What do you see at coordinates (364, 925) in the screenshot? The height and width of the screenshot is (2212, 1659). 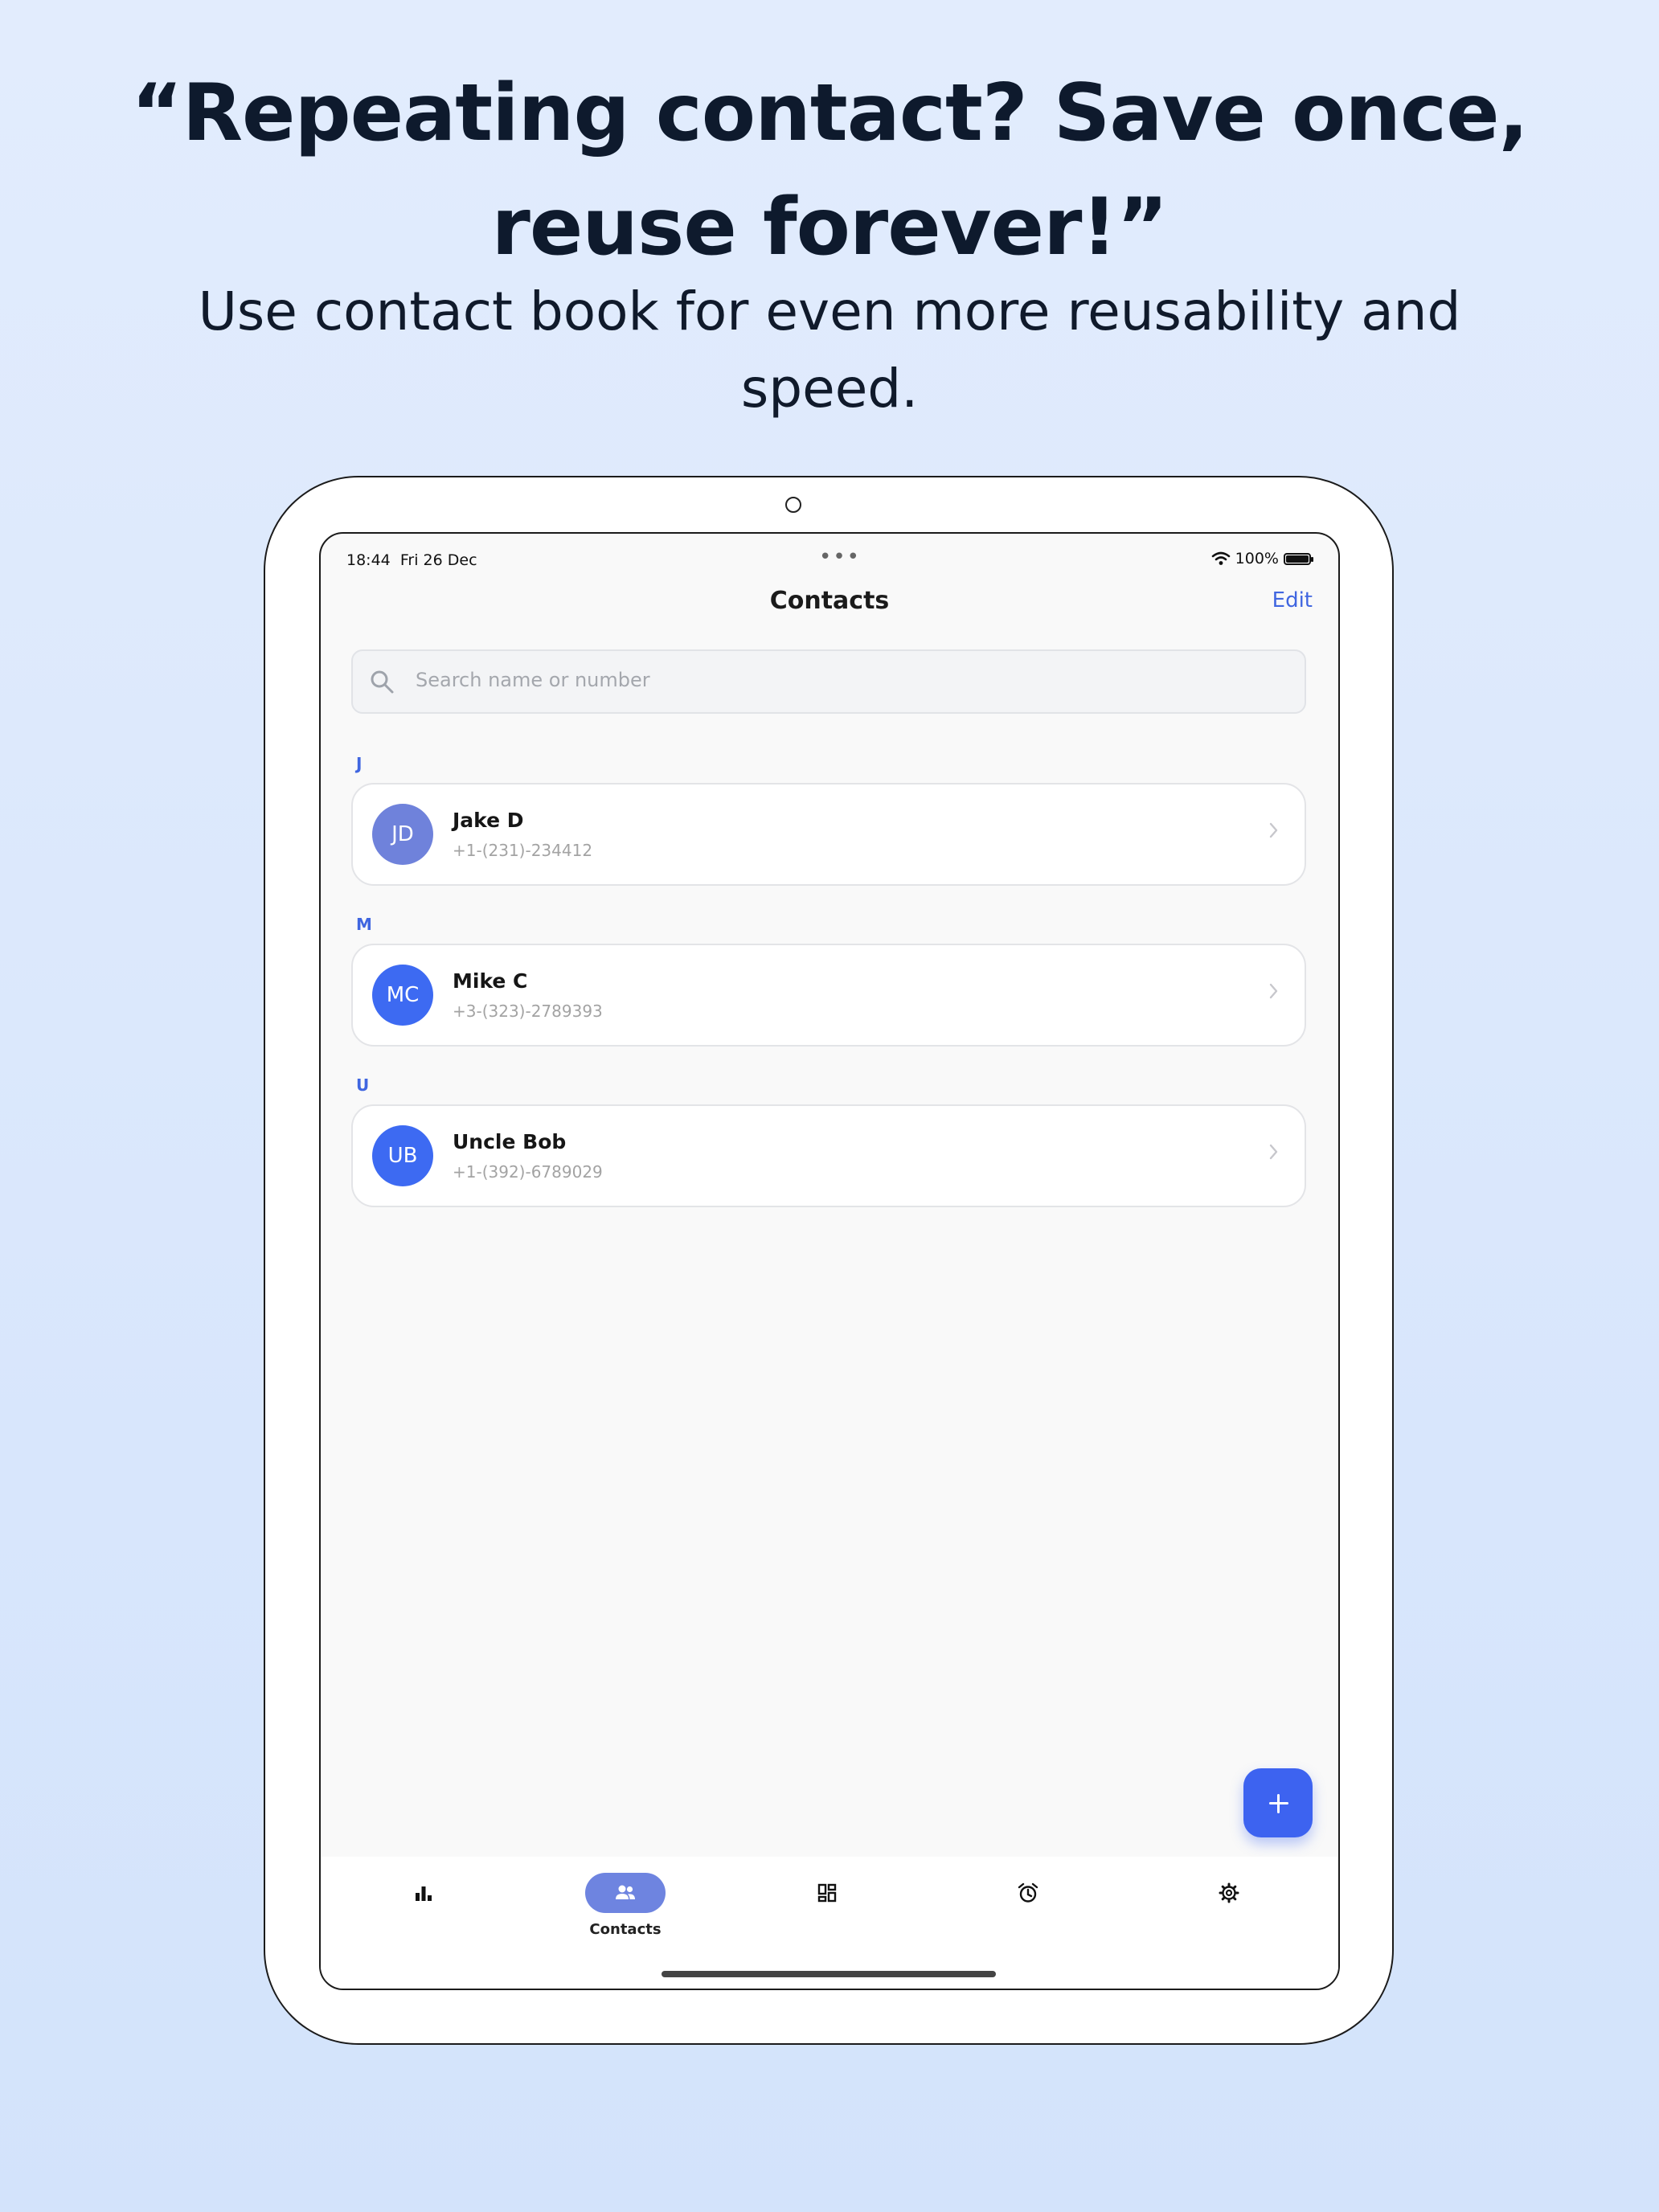 I see `section-header-m: M` at bounding box center [364, 925].